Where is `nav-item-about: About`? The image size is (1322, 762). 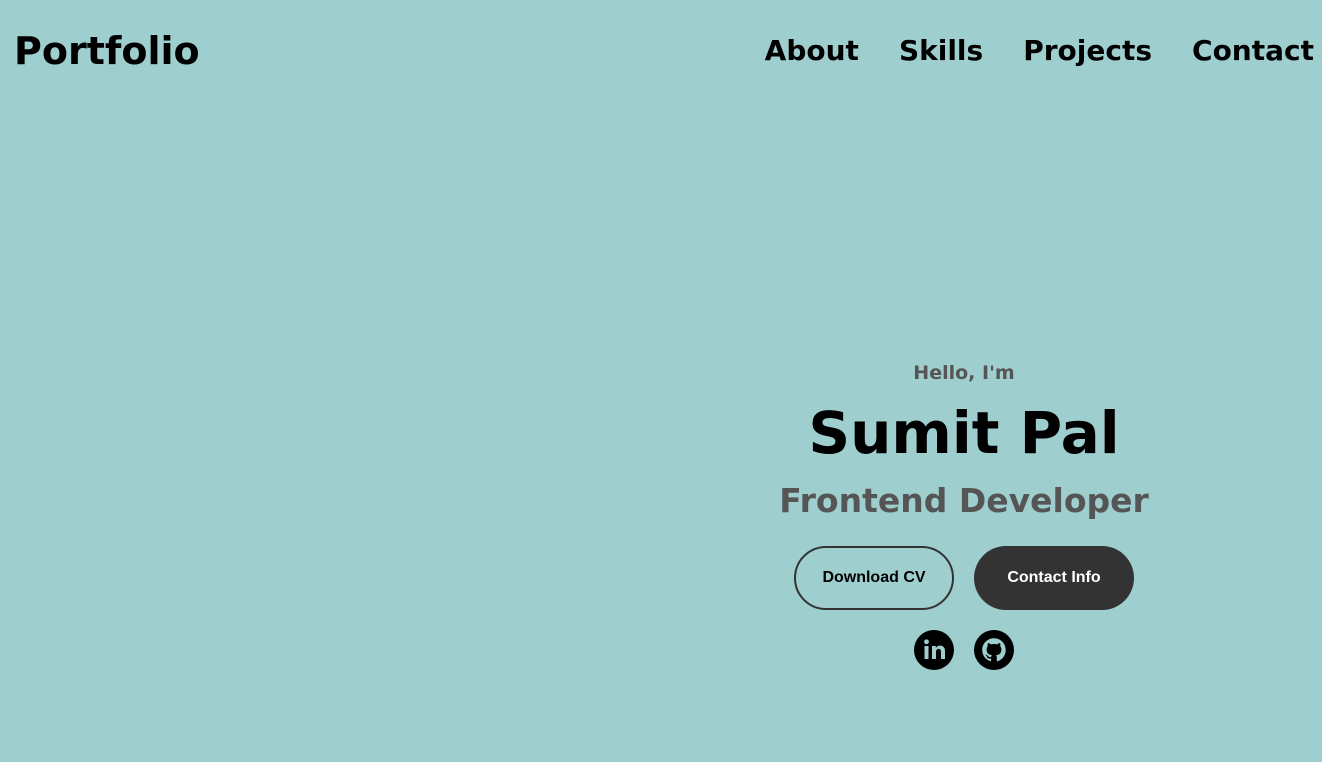 nav-item-about: About is located at coordinates (812, 51).